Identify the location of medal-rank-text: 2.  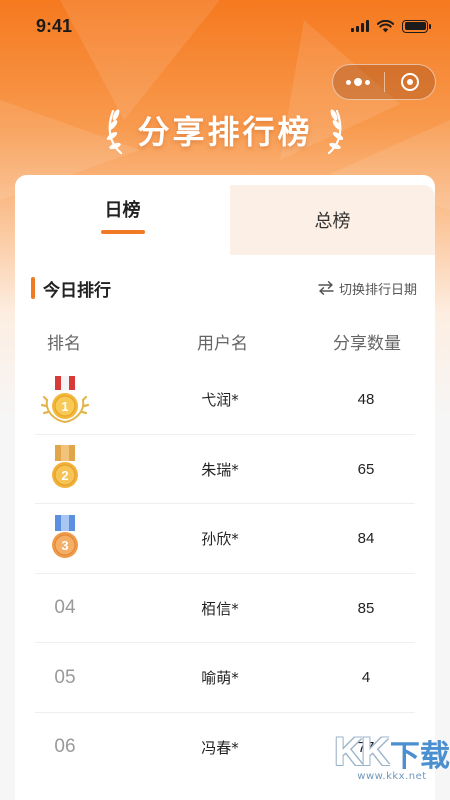
(64, 475).